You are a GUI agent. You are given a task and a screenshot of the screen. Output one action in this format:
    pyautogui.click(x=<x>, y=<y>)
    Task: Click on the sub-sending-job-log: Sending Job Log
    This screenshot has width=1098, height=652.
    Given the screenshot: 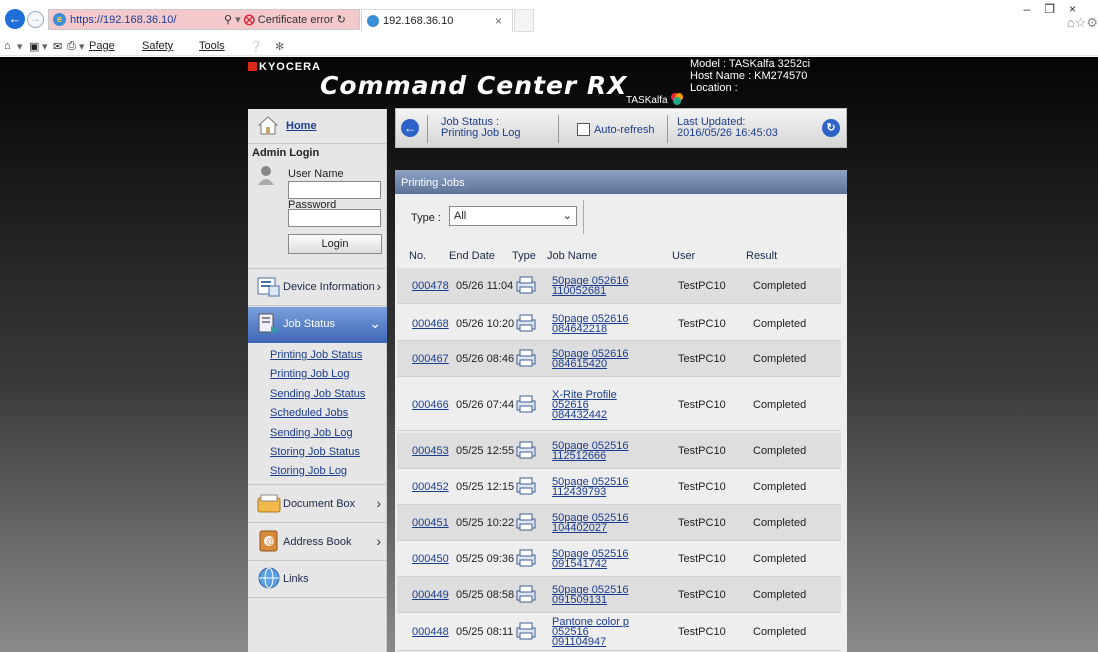 What is the action you would take?
    pyautogui.click(x=311, y=433)
    